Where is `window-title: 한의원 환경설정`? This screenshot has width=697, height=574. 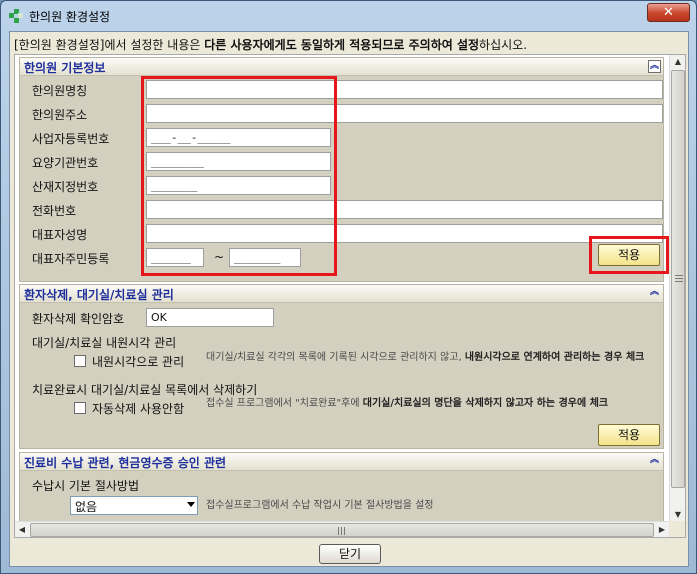
window-title: 한의원 환경설정 is located at coordinates (70, 17).